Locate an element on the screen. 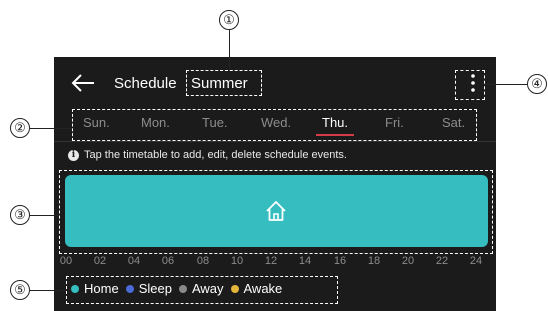 The image size is (548, 311). hour-axis: 00 02 04 06 08 10 12 14 16 18 20 22 24 is located at coordinates (274, 262).